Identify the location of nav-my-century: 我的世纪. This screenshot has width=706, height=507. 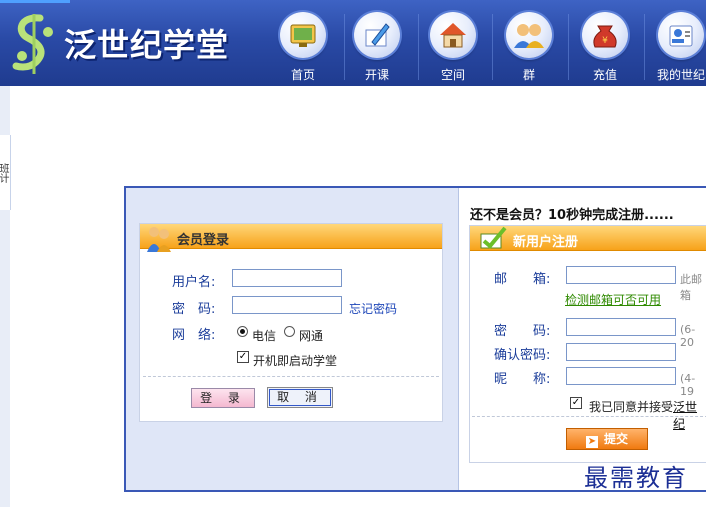
(676, 47).